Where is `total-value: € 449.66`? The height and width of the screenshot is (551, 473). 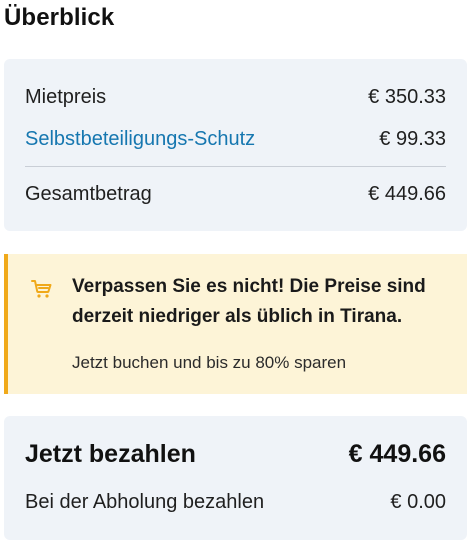
total-value: € 449.66 is located at coordinates (407, 194).